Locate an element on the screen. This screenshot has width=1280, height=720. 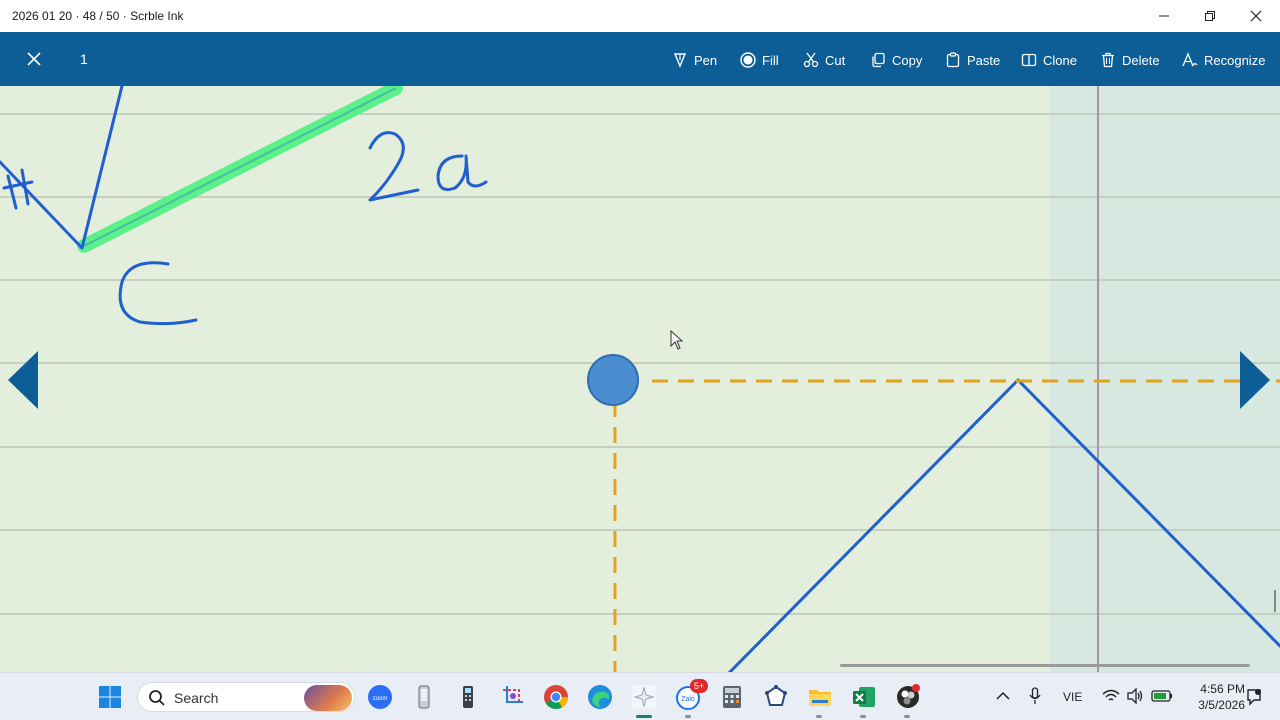
cut-label: Cut is located at coordinates (835, 60).